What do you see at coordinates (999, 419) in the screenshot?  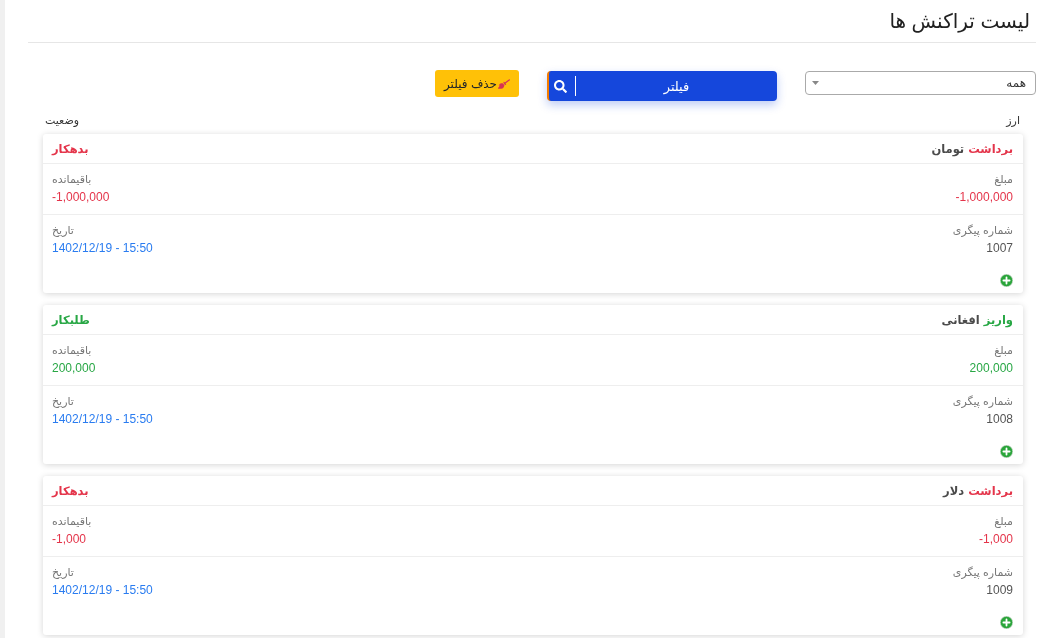 I see `tracking-number-value: 1008` at bounding box center [999, 419].